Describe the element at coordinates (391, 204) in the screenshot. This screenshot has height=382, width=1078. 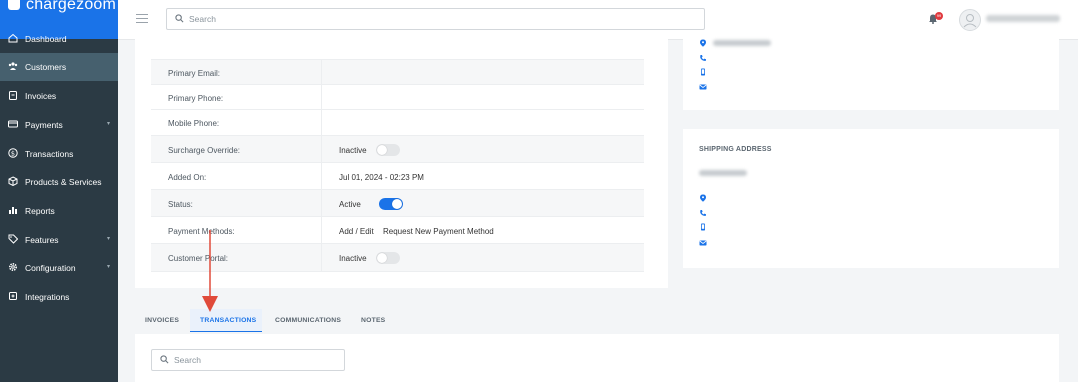
I see `status-toggle` at that location.